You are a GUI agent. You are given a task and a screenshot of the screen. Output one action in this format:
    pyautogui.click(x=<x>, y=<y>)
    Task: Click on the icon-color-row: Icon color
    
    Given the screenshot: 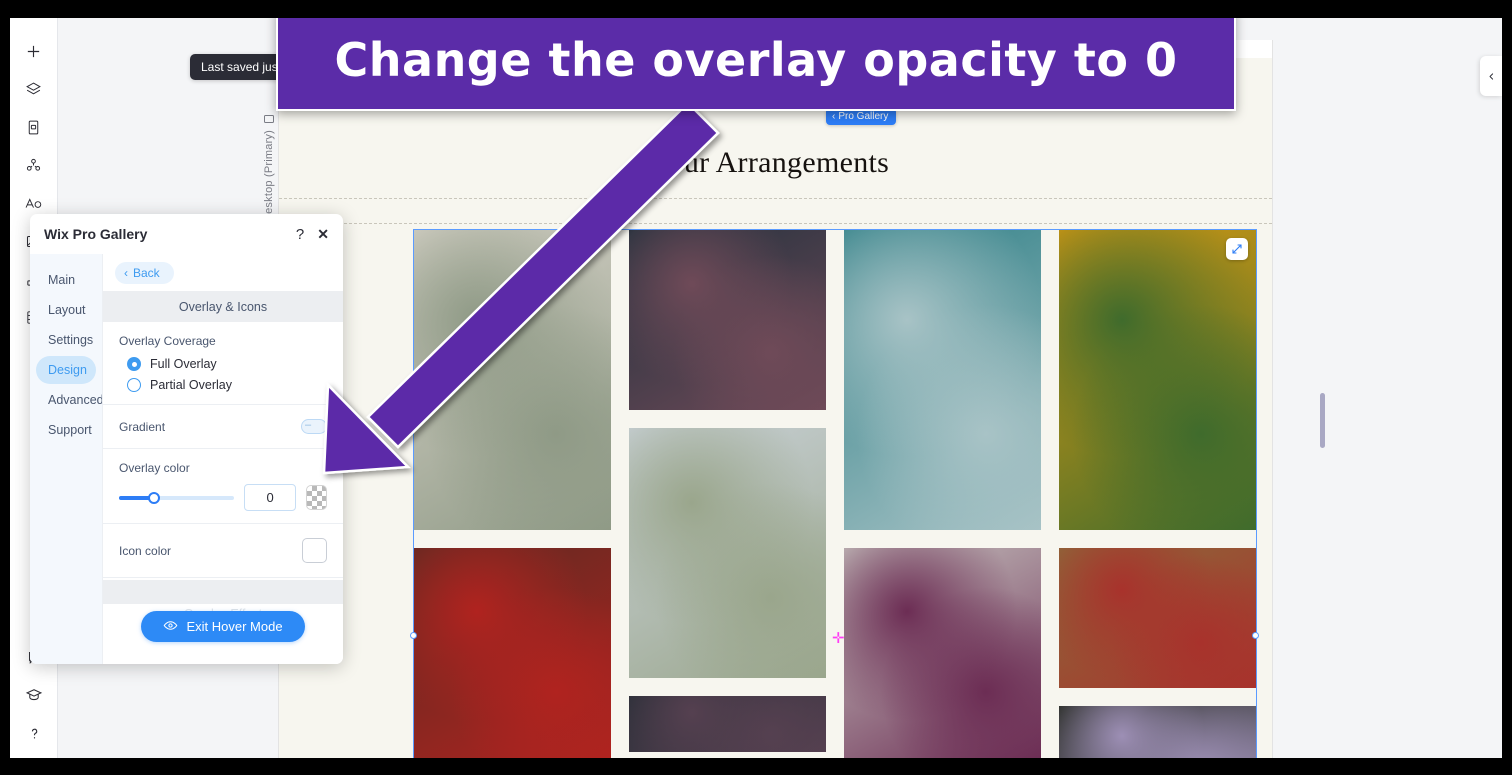 What is the action you would take?
    pyautogui.click(x=223, y=551)
    